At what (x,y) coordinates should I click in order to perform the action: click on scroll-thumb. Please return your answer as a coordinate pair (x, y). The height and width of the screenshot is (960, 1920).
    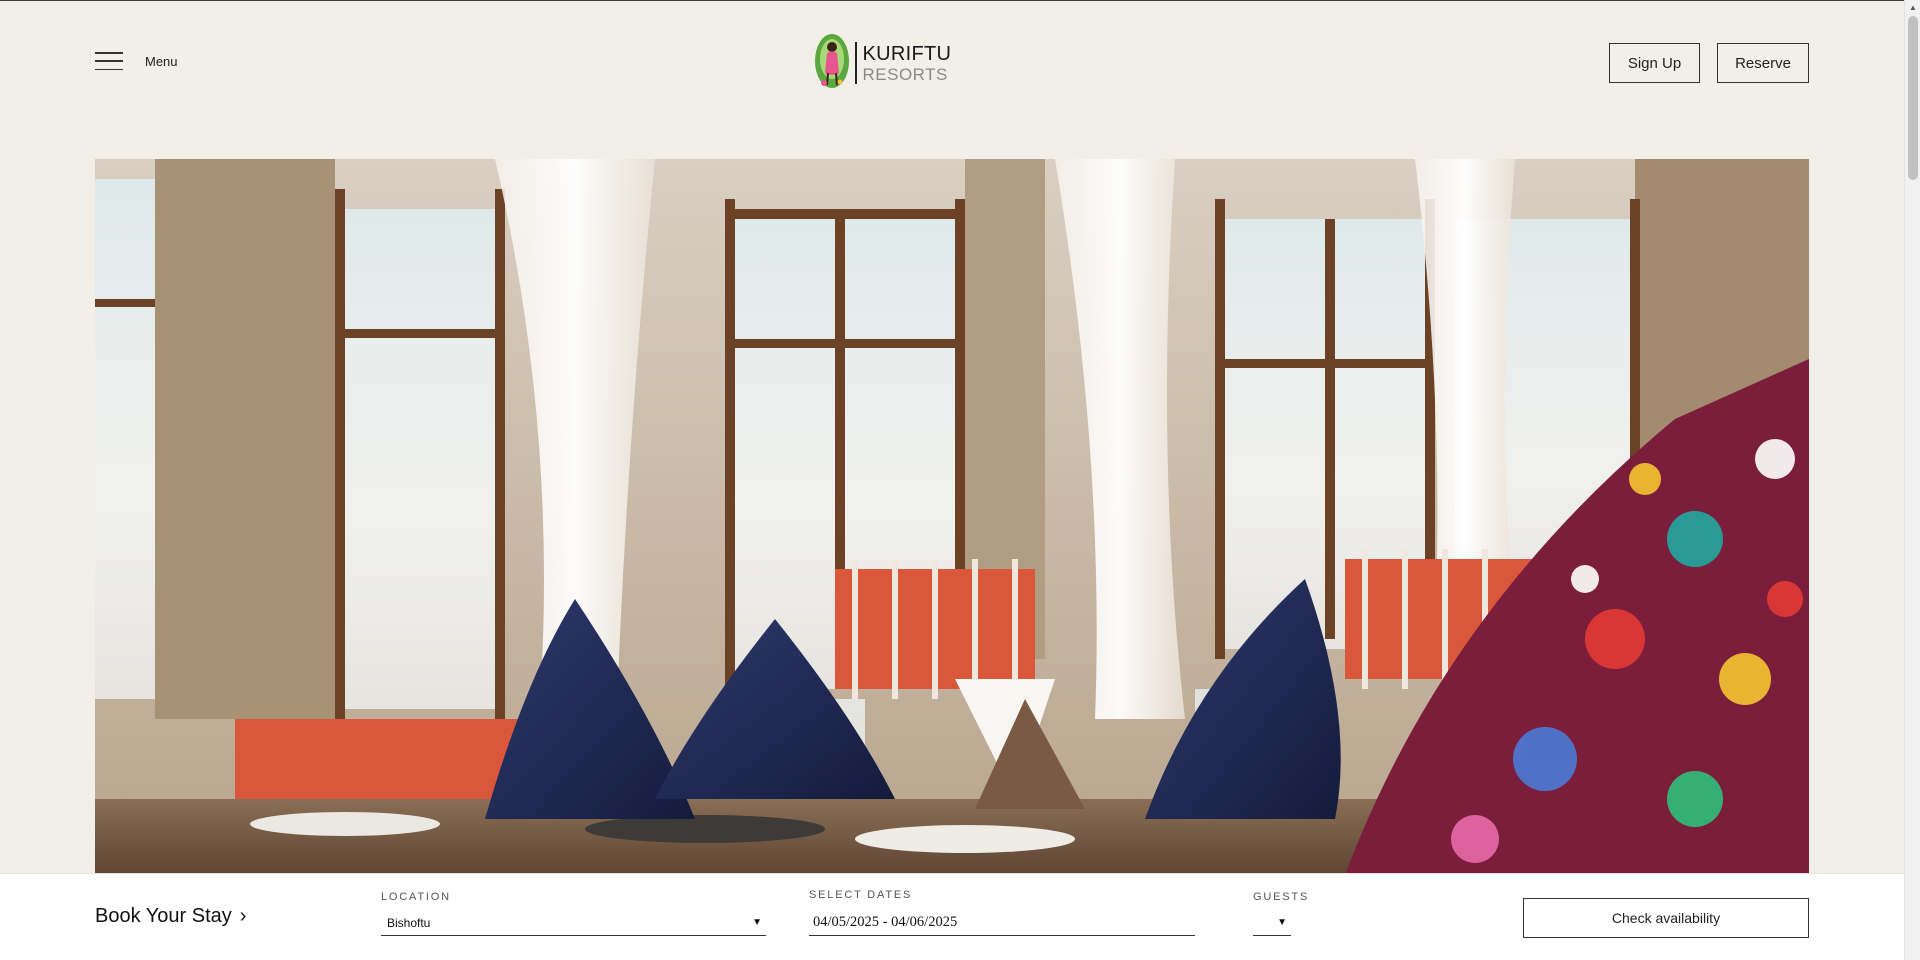
    Looking at the image, I should click on (1913, 98).